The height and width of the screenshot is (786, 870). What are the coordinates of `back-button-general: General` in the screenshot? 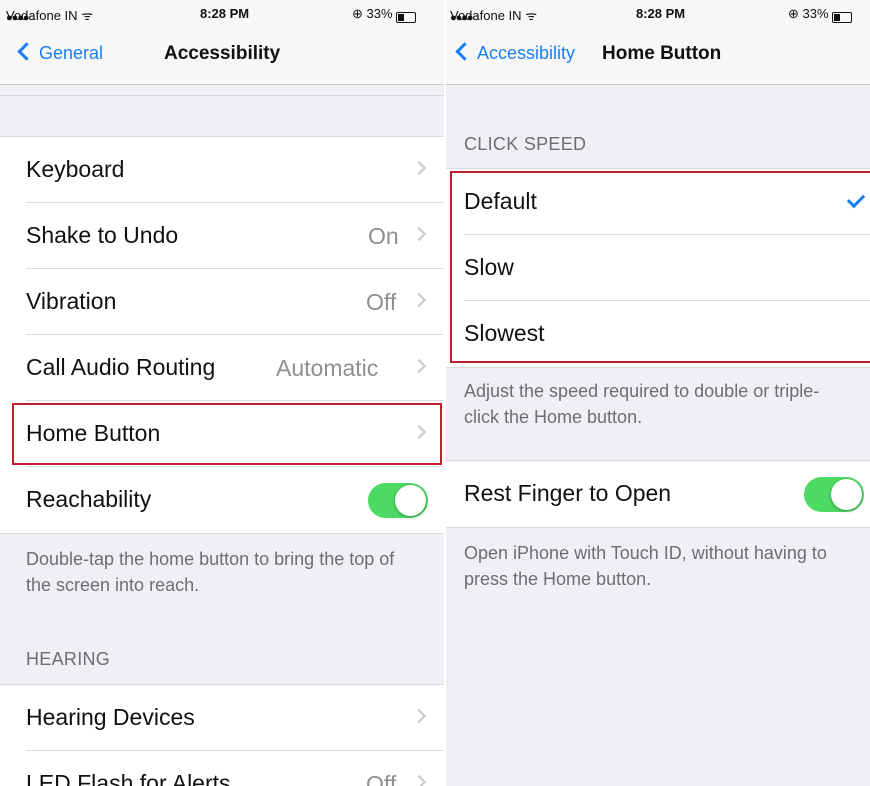 It's located at (60, 53).